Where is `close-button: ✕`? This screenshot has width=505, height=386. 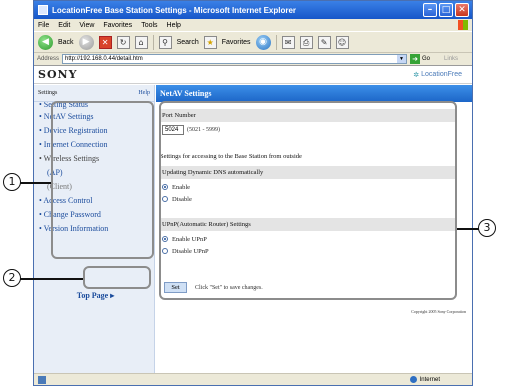
close-button: ✕ is located at coordinates (462, 10).